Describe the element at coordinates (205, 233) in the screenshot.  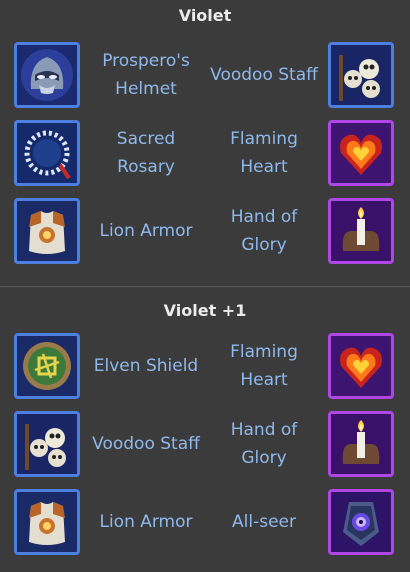
I see `item-pair-row: Lion Armor Hand of Glory` at that location.